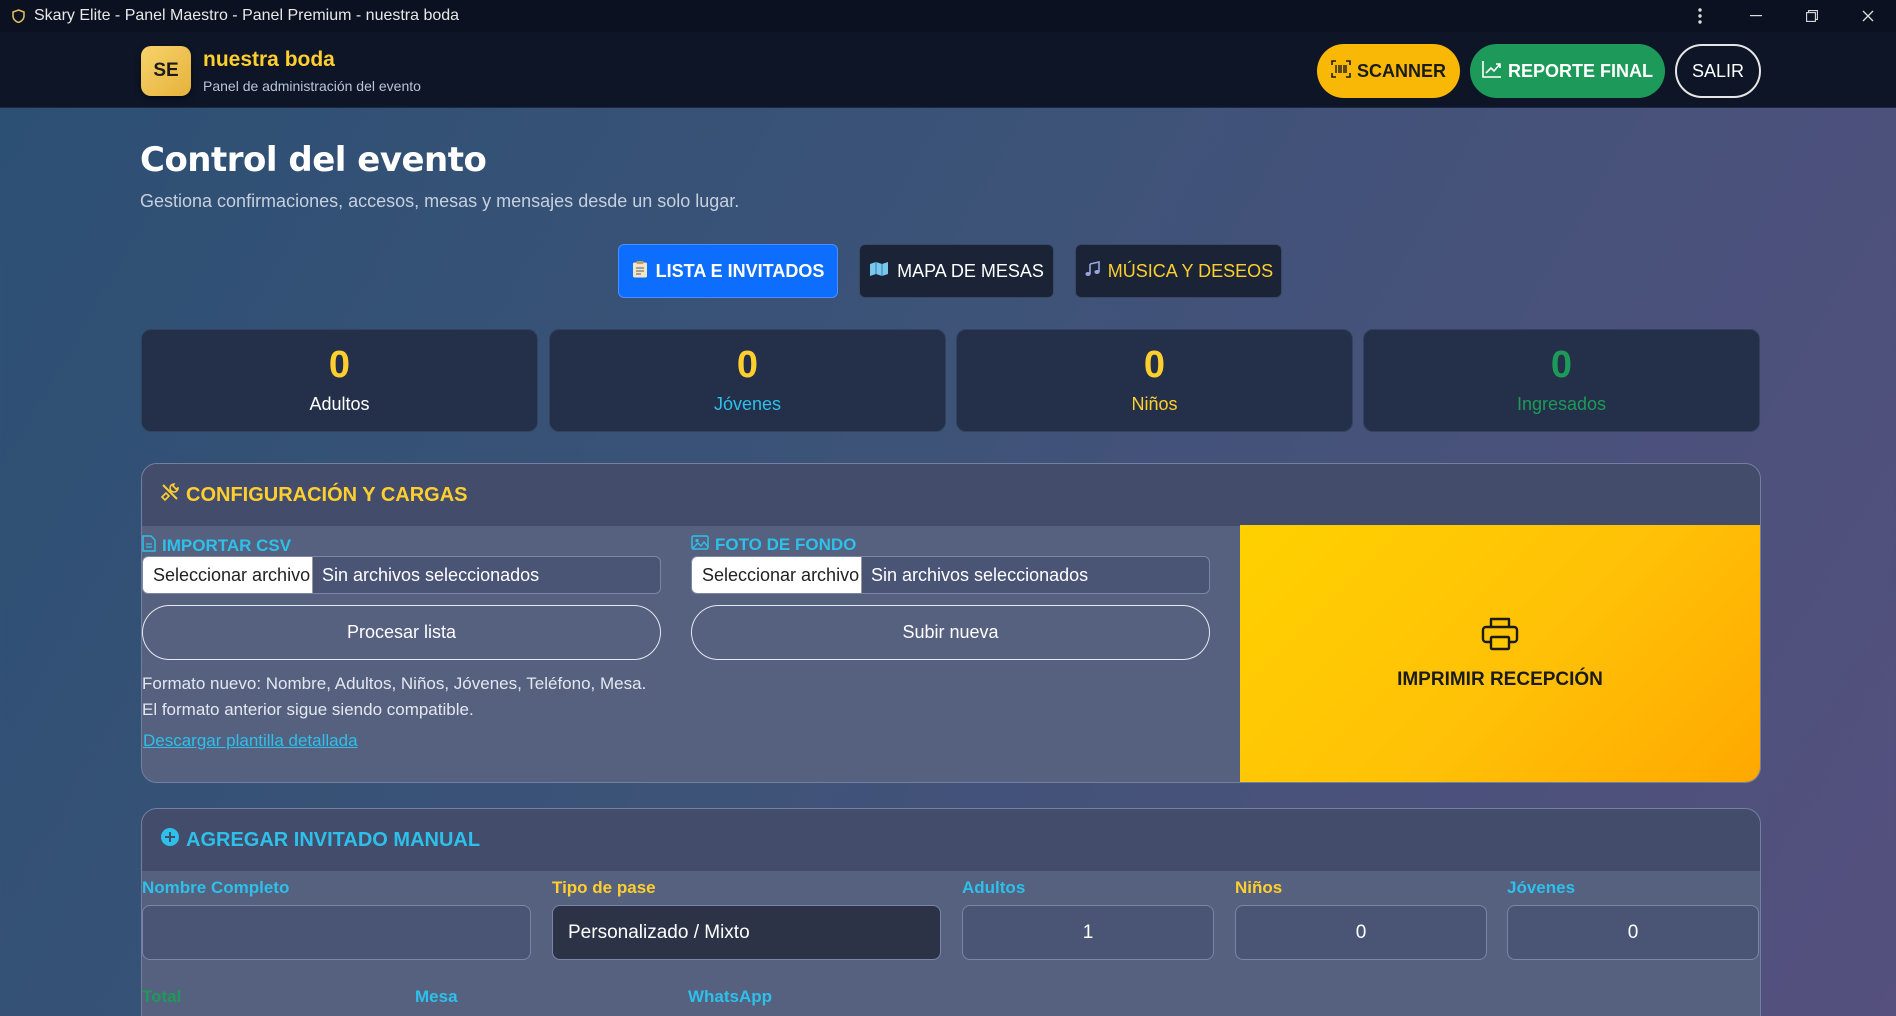 Image resolution: width=1896 pixels, height=1016 pixels. What do you see at coordinates (1633, 932) in the screenshot?
I see `youth-input: 0` at bounding box center [1633, 932].